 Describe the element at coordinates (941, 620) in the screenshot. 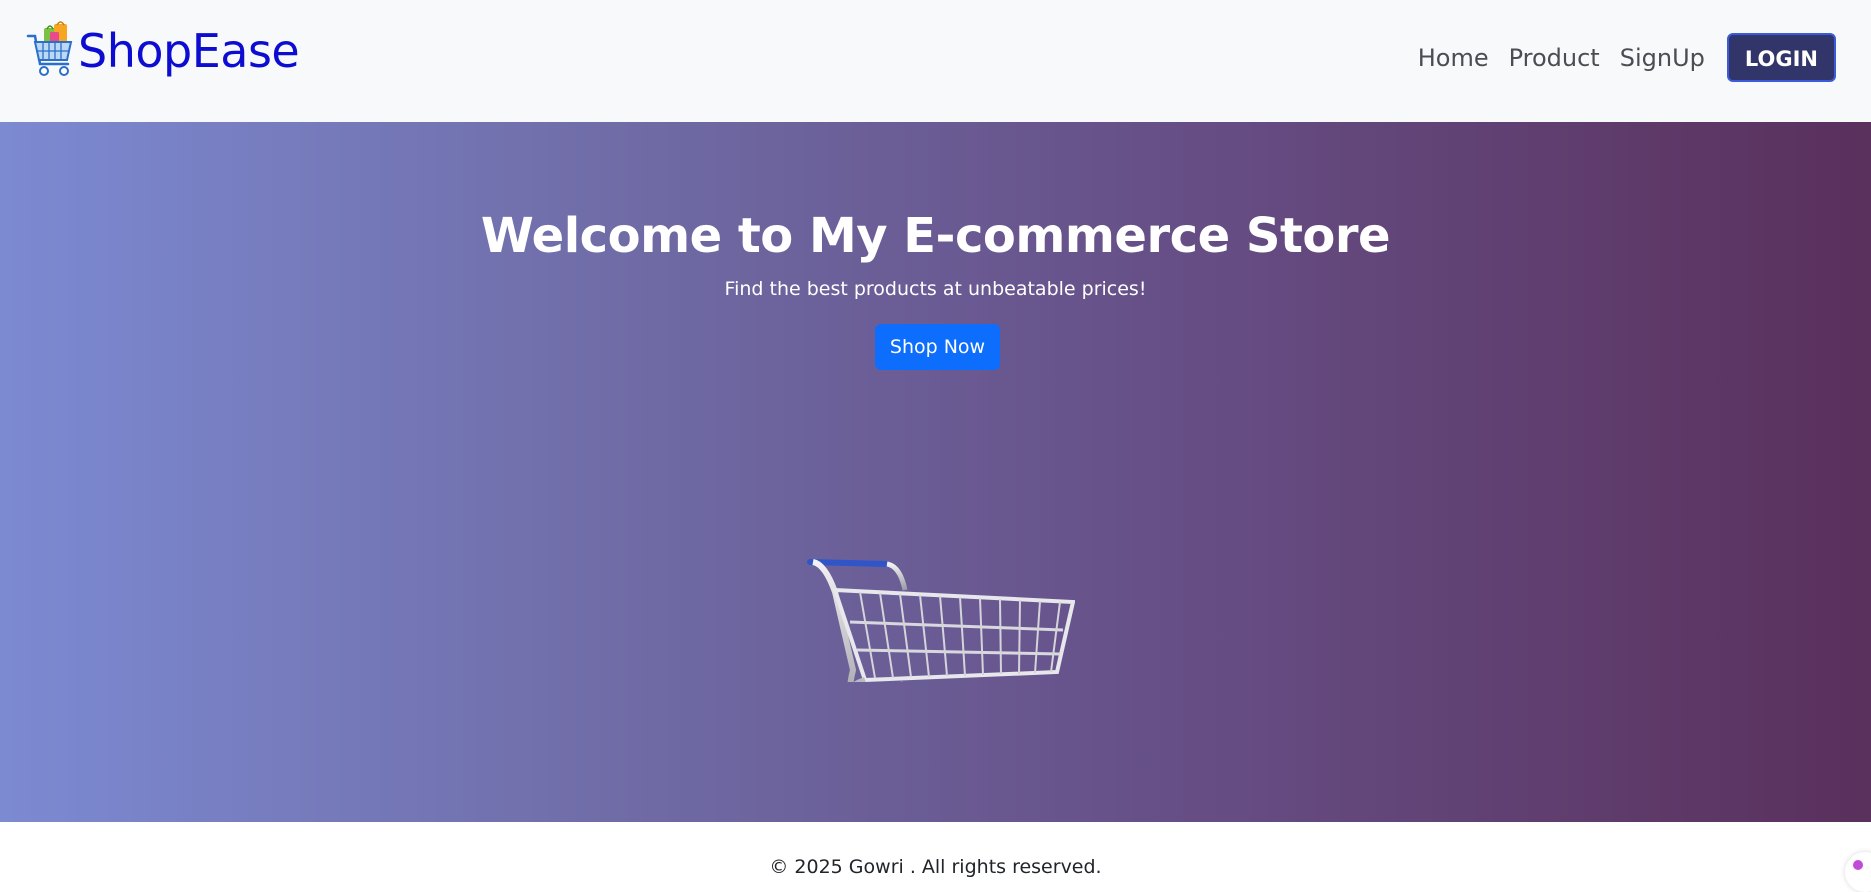

I see `shopping-cart-icon` at that location.